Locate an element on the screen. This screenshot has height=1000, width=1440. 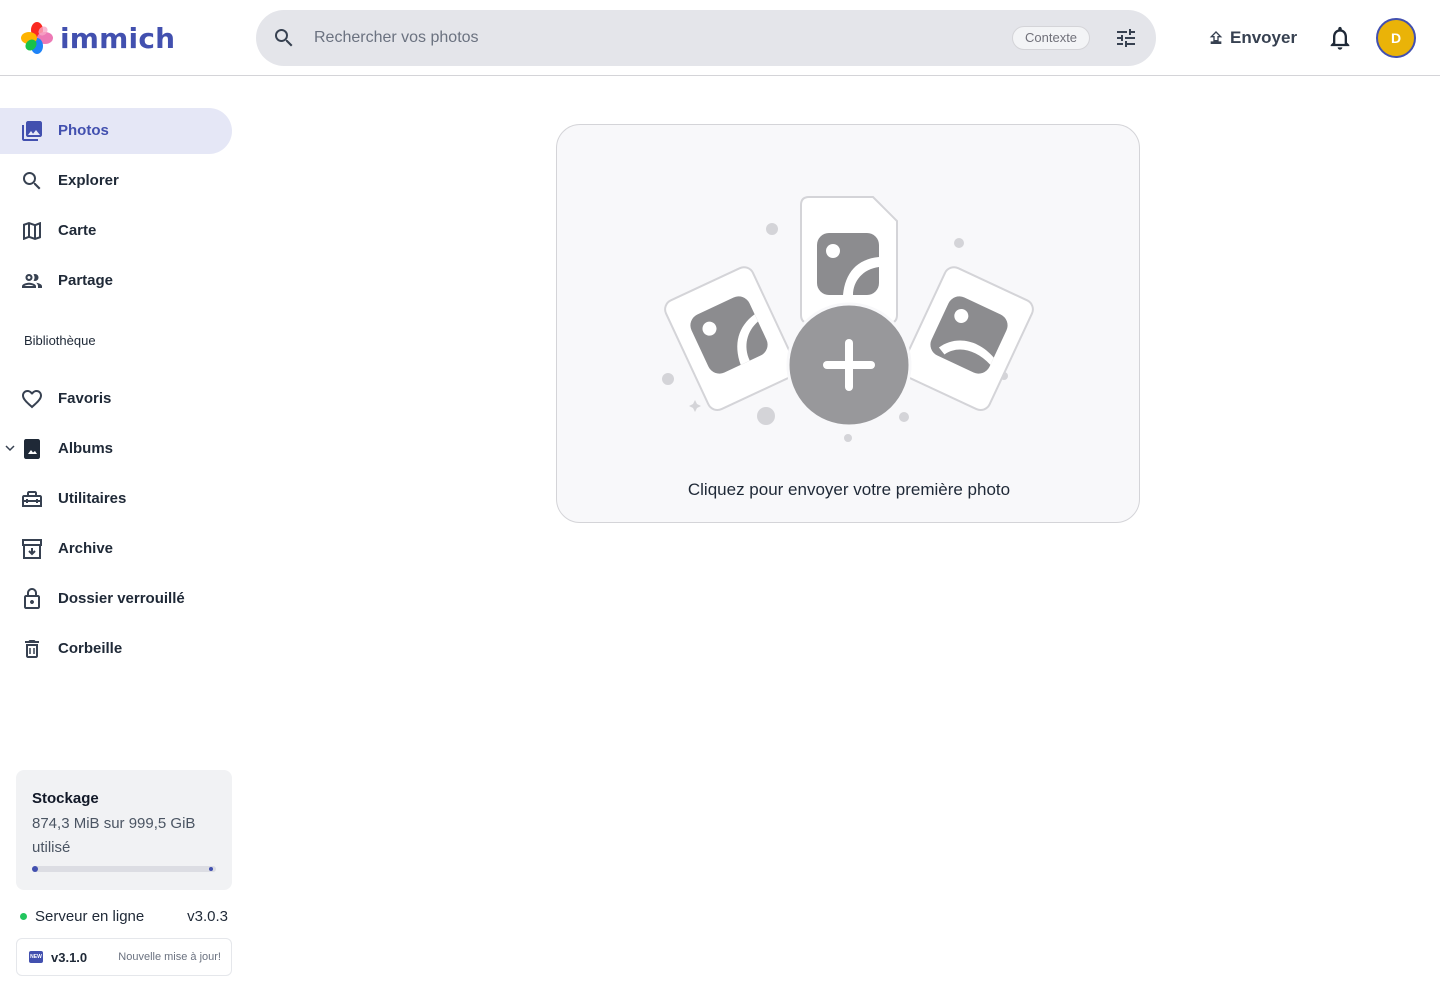
app-name: immich is located at coordinates (118, 38).